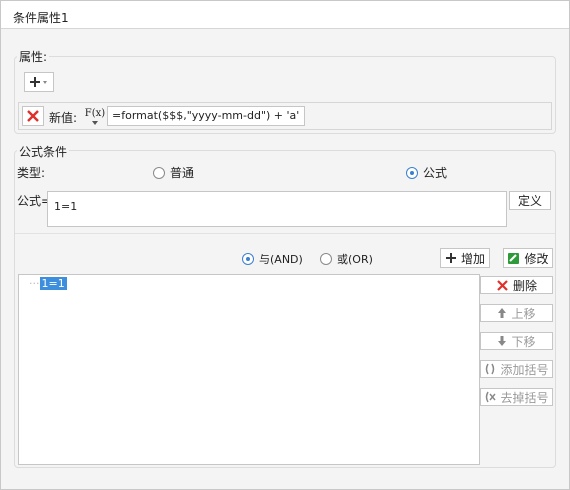  Describe the element at coordinates (43, 151) in the screenshot. I see `conditions-legend: 公式条件` at that location.